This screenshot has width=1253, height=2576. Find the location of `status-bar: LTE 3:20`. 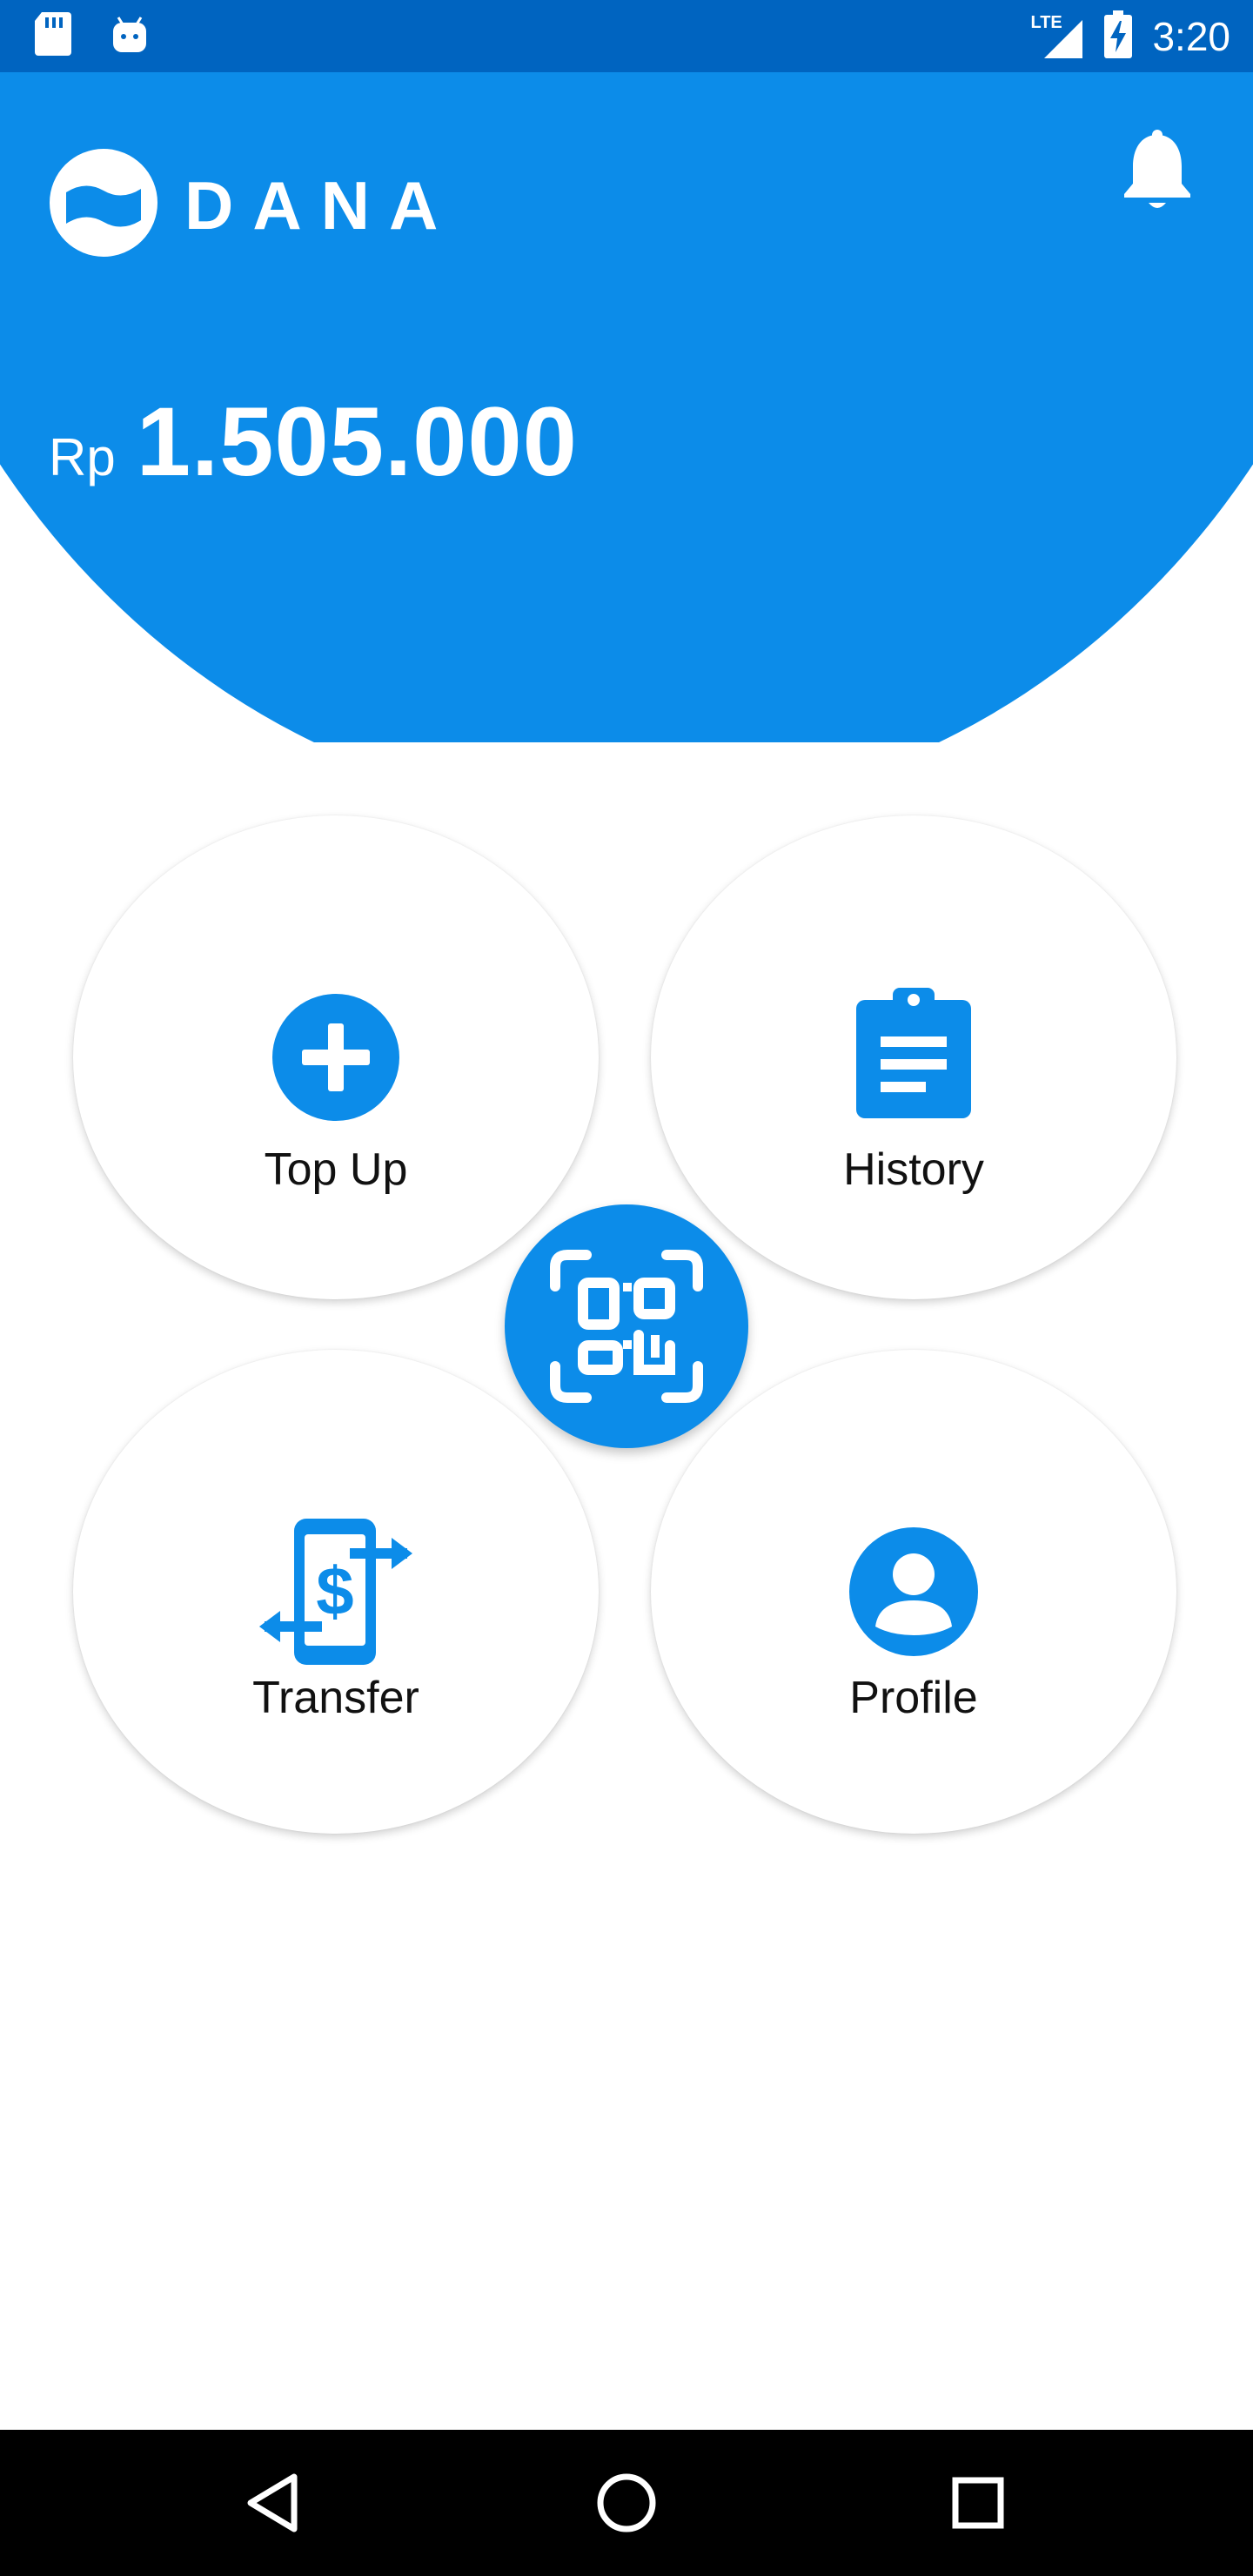

status-bar: LTE 3:20 is located at coordinates (626, 36).